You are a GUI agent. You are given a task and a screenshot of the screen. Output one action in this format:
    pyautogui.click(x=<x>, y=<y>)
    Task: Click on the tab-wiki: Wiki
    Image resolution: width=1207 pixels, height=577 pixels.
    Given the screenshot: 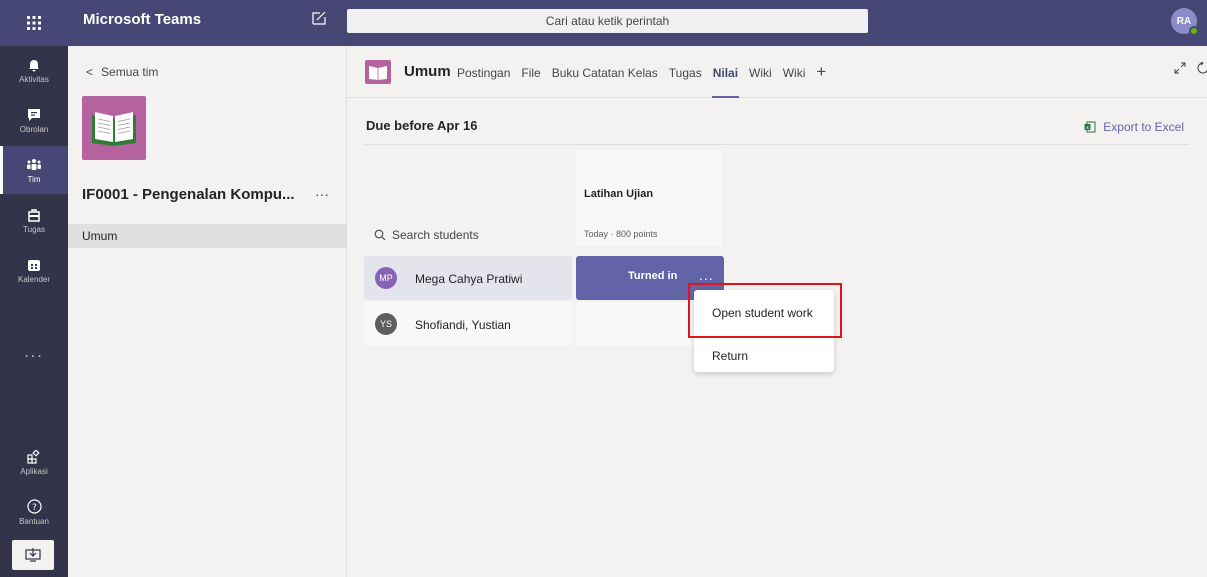 What is the action you would take?
    pyautogui.click(x=760, y=74)
    